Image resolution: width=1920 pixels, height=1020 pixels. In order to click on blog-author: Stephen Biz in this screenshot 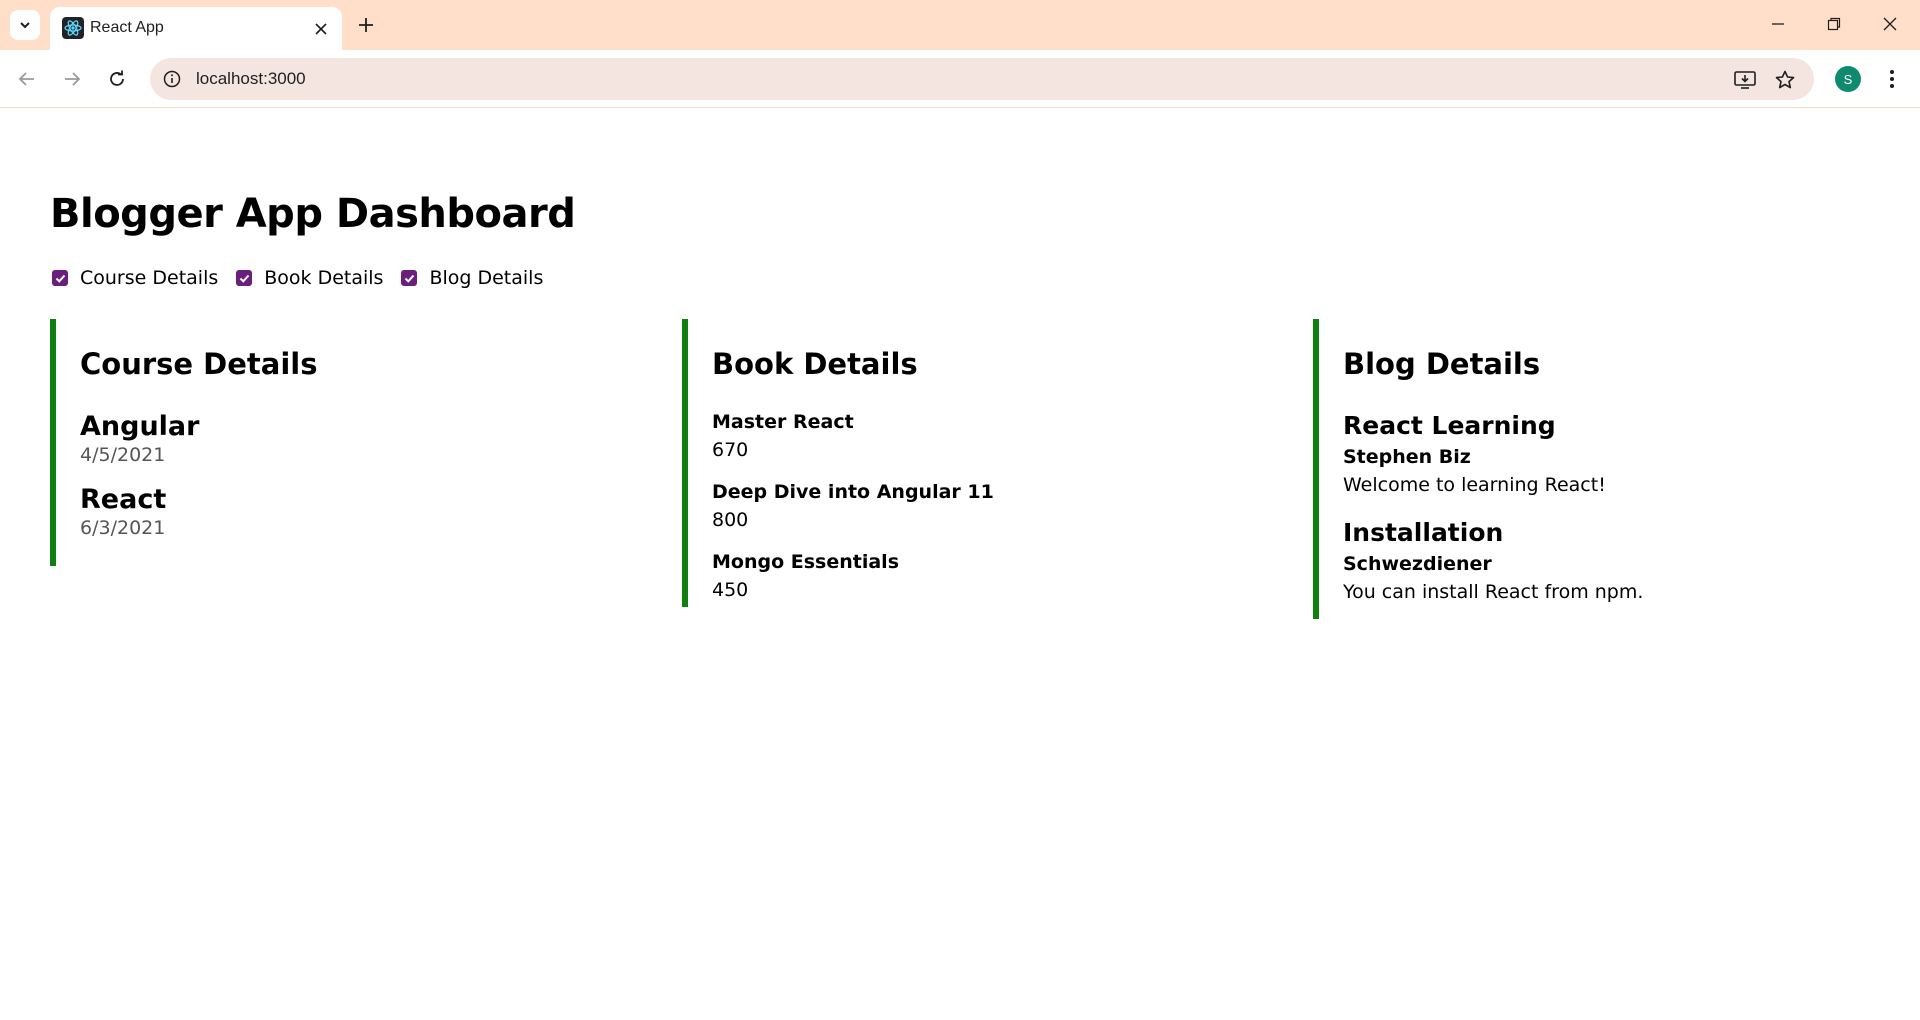, I will do `click(1407, 457)`.